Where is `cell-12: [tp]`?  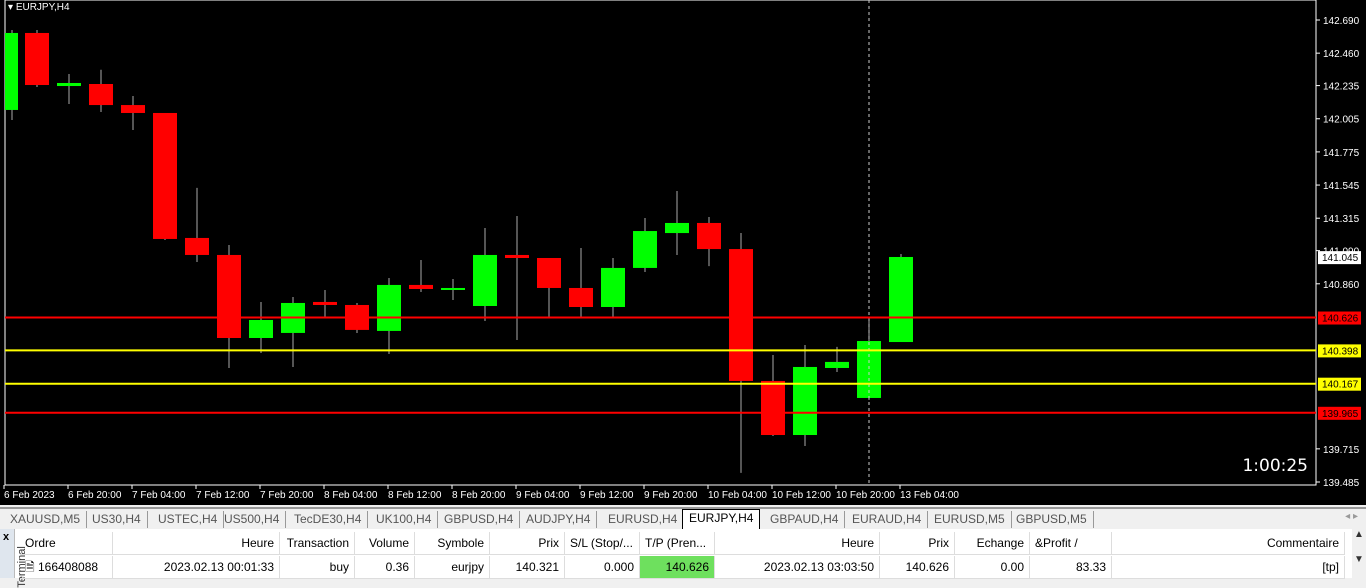 cell-12: [tp] is located at coordinates (1228, 567).